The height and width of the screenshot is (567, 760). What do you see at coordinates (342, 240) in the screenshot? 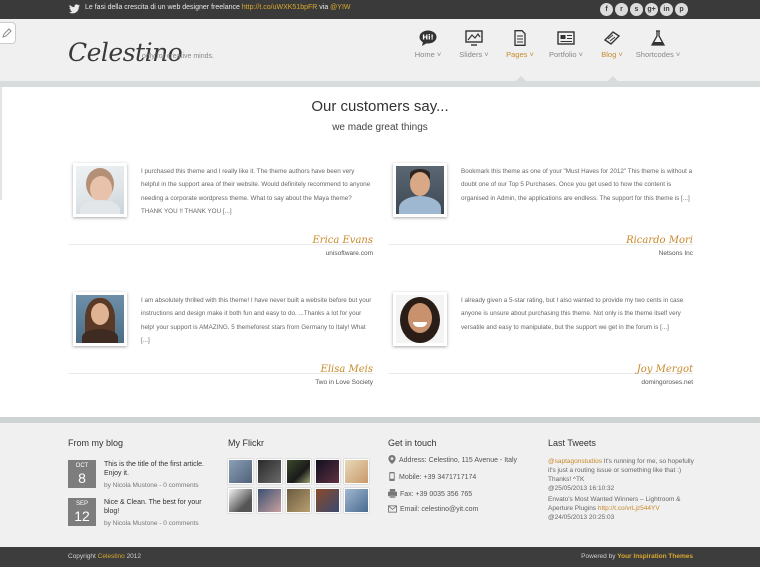
I see `testimonial-author: Erica Evans` at bounding box center [342, 240].